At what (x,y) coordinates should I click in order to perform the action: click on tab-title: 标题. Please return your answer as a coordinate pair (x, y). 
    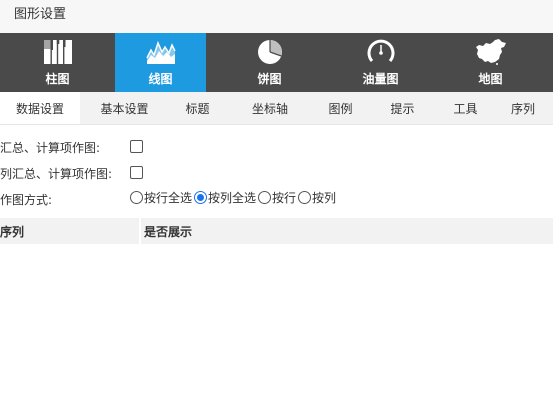
    Looking at the image, I should click on (197, 108).